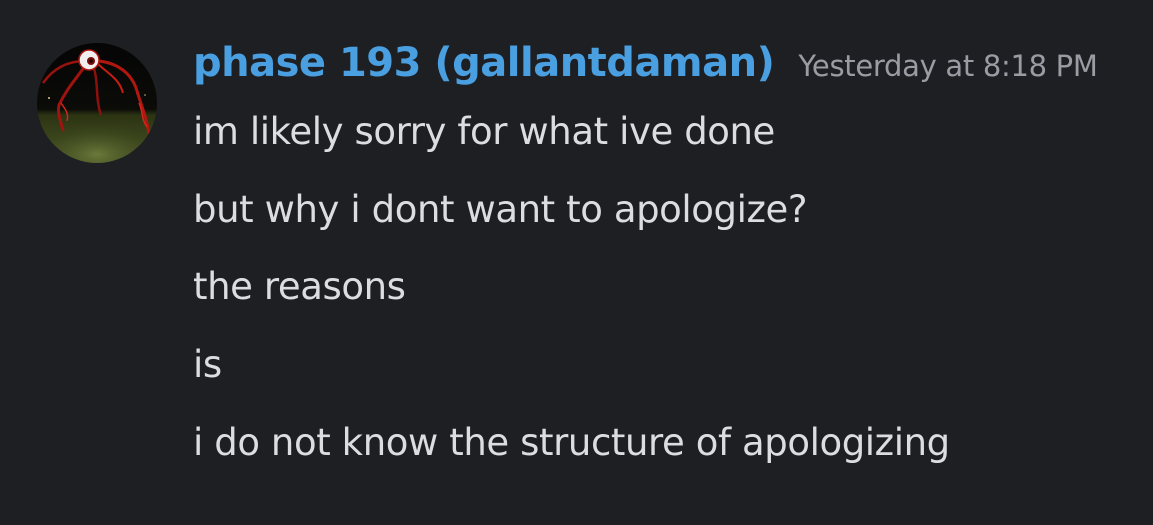 Image resolution: width=1153 pixels, height=525 pixels. What do you see at coordinates (299, 286) in the screenshot?
I see `message-line: the reasons` at bounding box center [299, 286].